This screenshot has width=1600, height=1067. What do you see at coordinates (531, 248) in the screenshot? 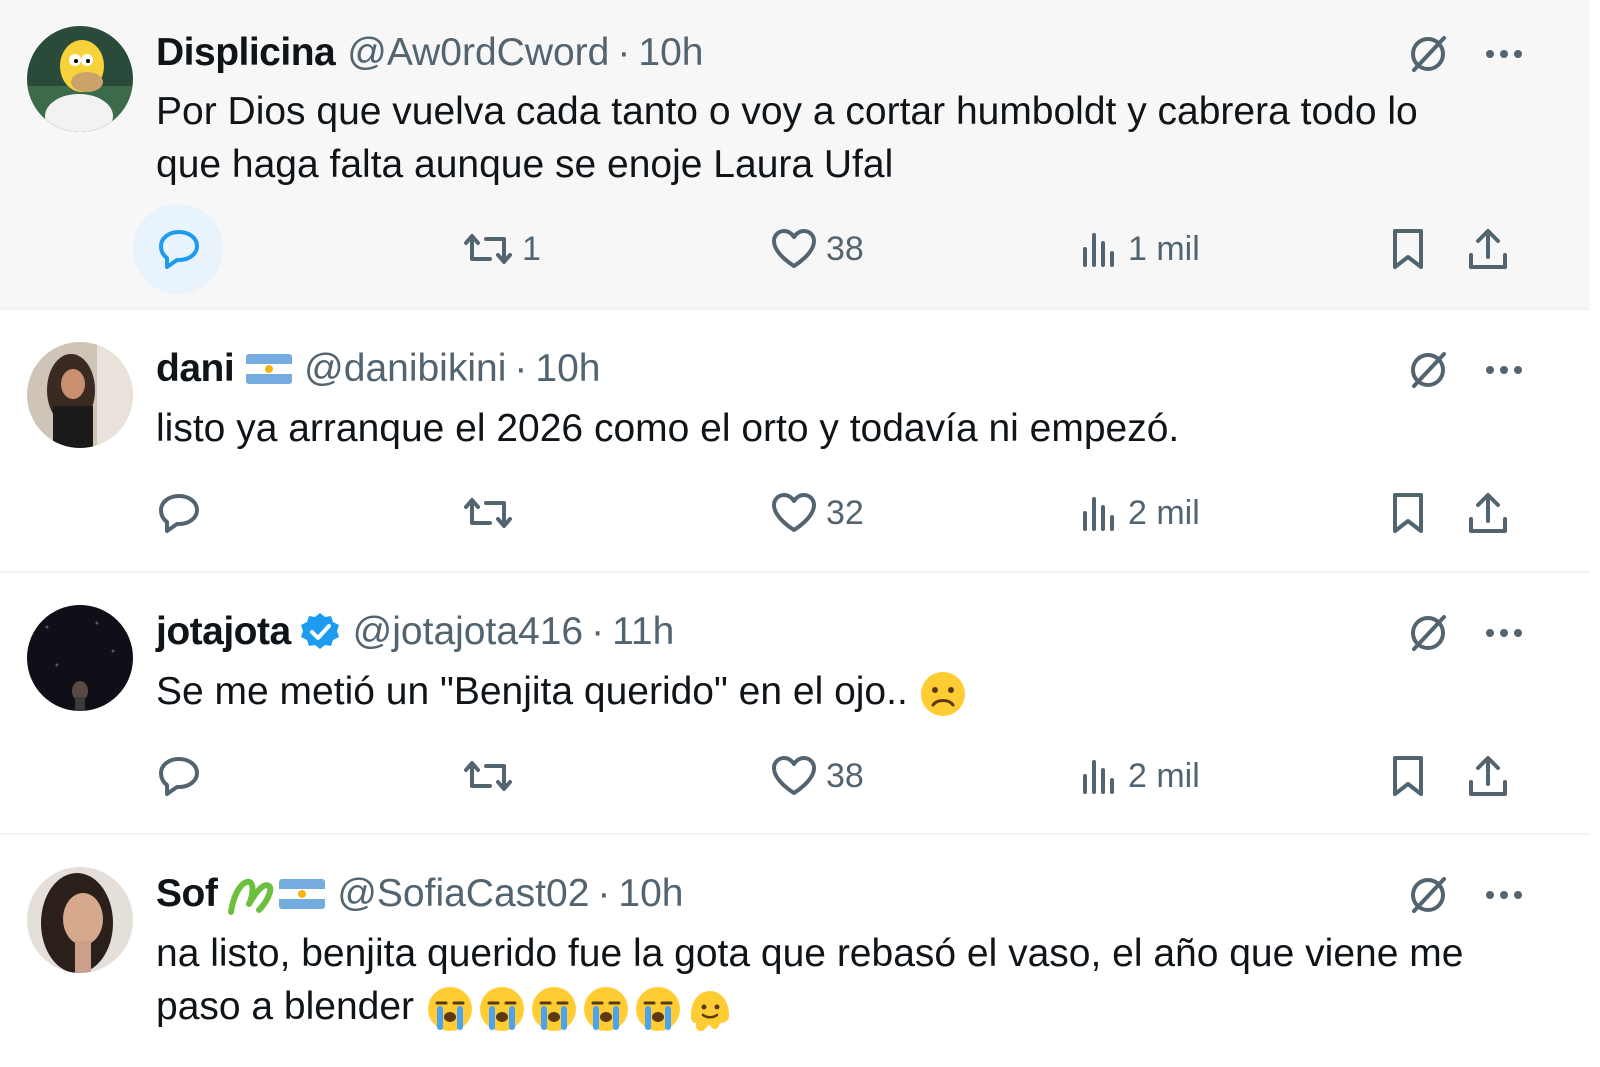
I see `retweet-count: 1` at bounding box center [531, 248].